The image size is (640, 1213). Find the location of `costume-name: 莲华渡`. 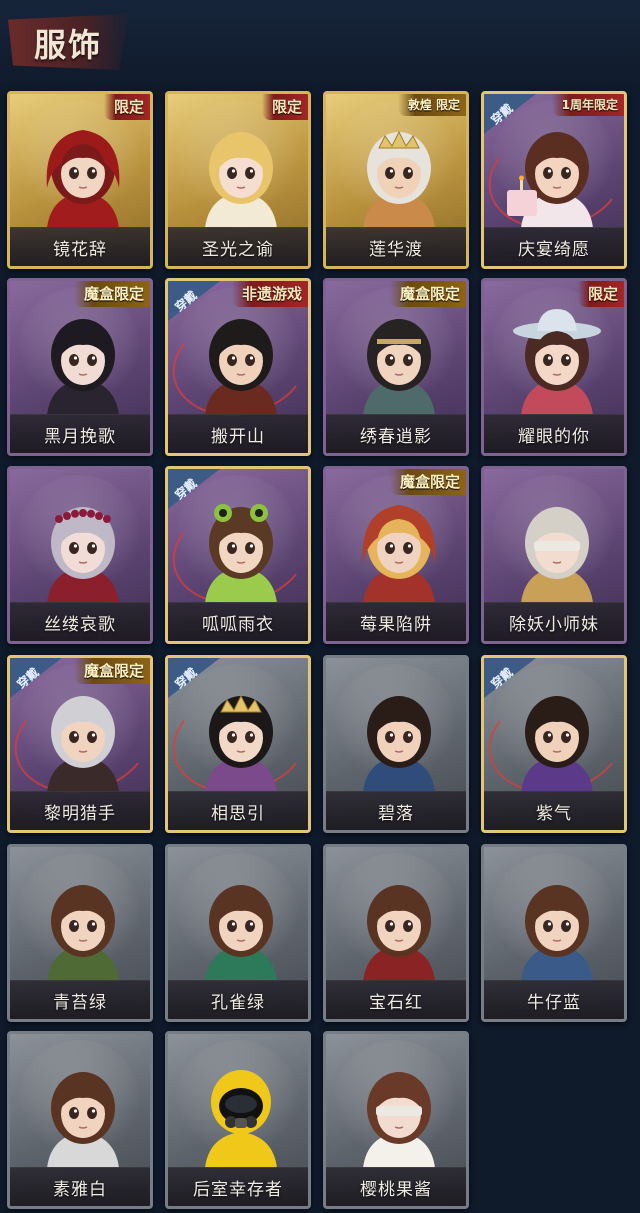

costume-name: 莲华渡 is located at coordinates (396, 249).